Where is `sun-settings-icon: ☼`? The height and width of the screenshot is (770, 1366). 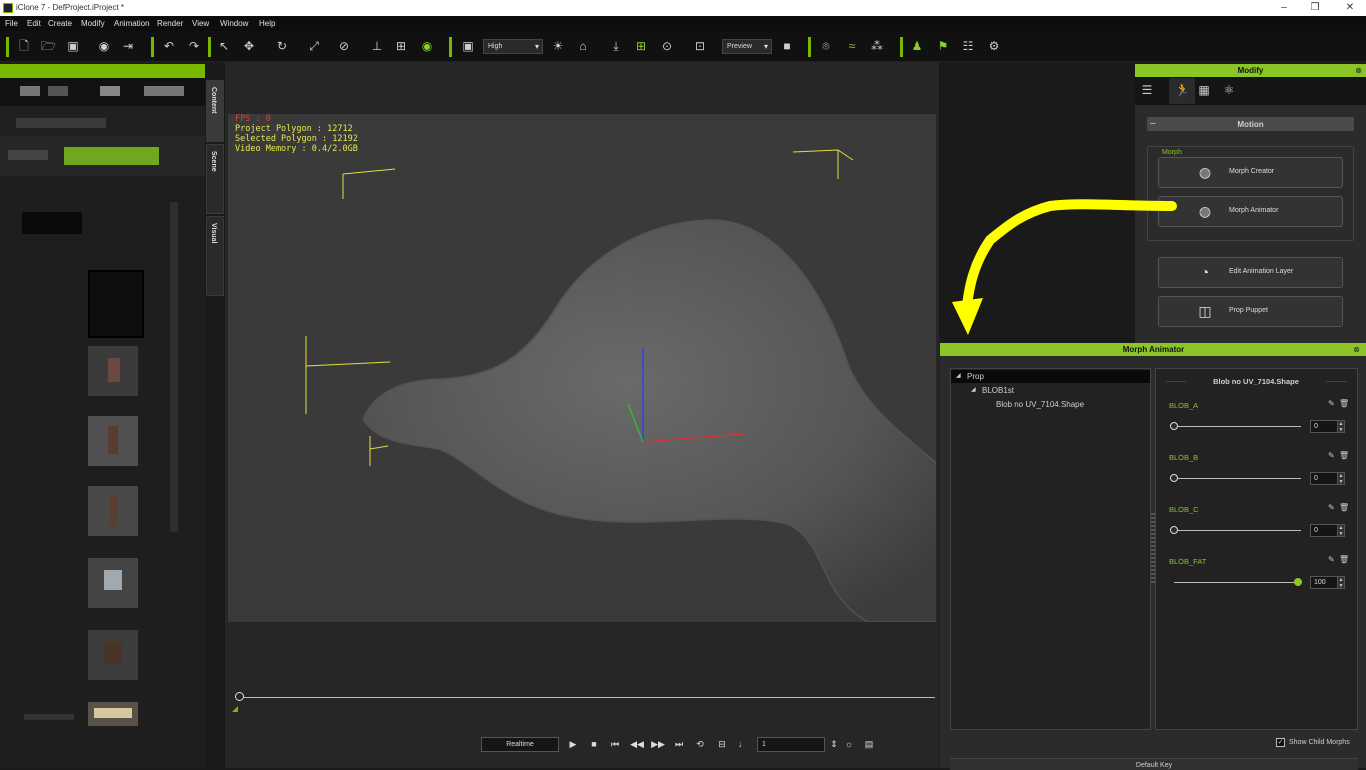
sun-settings-icon: ☼ is located at coordinates (849, 744).